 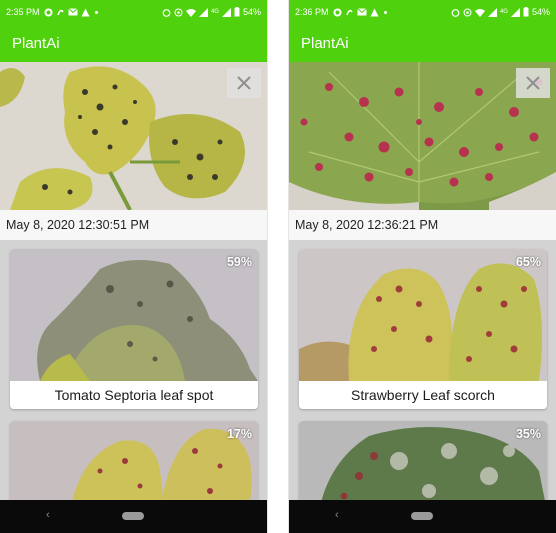 What do you see at coordinates (134, 315) in the screenshot?
I see `result-image: 59%` at bounding box center [134, 315].